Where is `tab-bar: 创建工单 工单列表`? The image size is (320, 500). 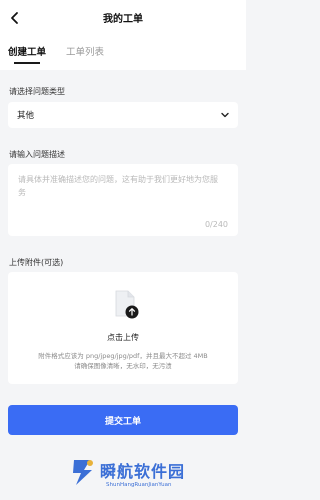 tab-bar: 创建工单 工单列表 is located at coordinates (123, 53).